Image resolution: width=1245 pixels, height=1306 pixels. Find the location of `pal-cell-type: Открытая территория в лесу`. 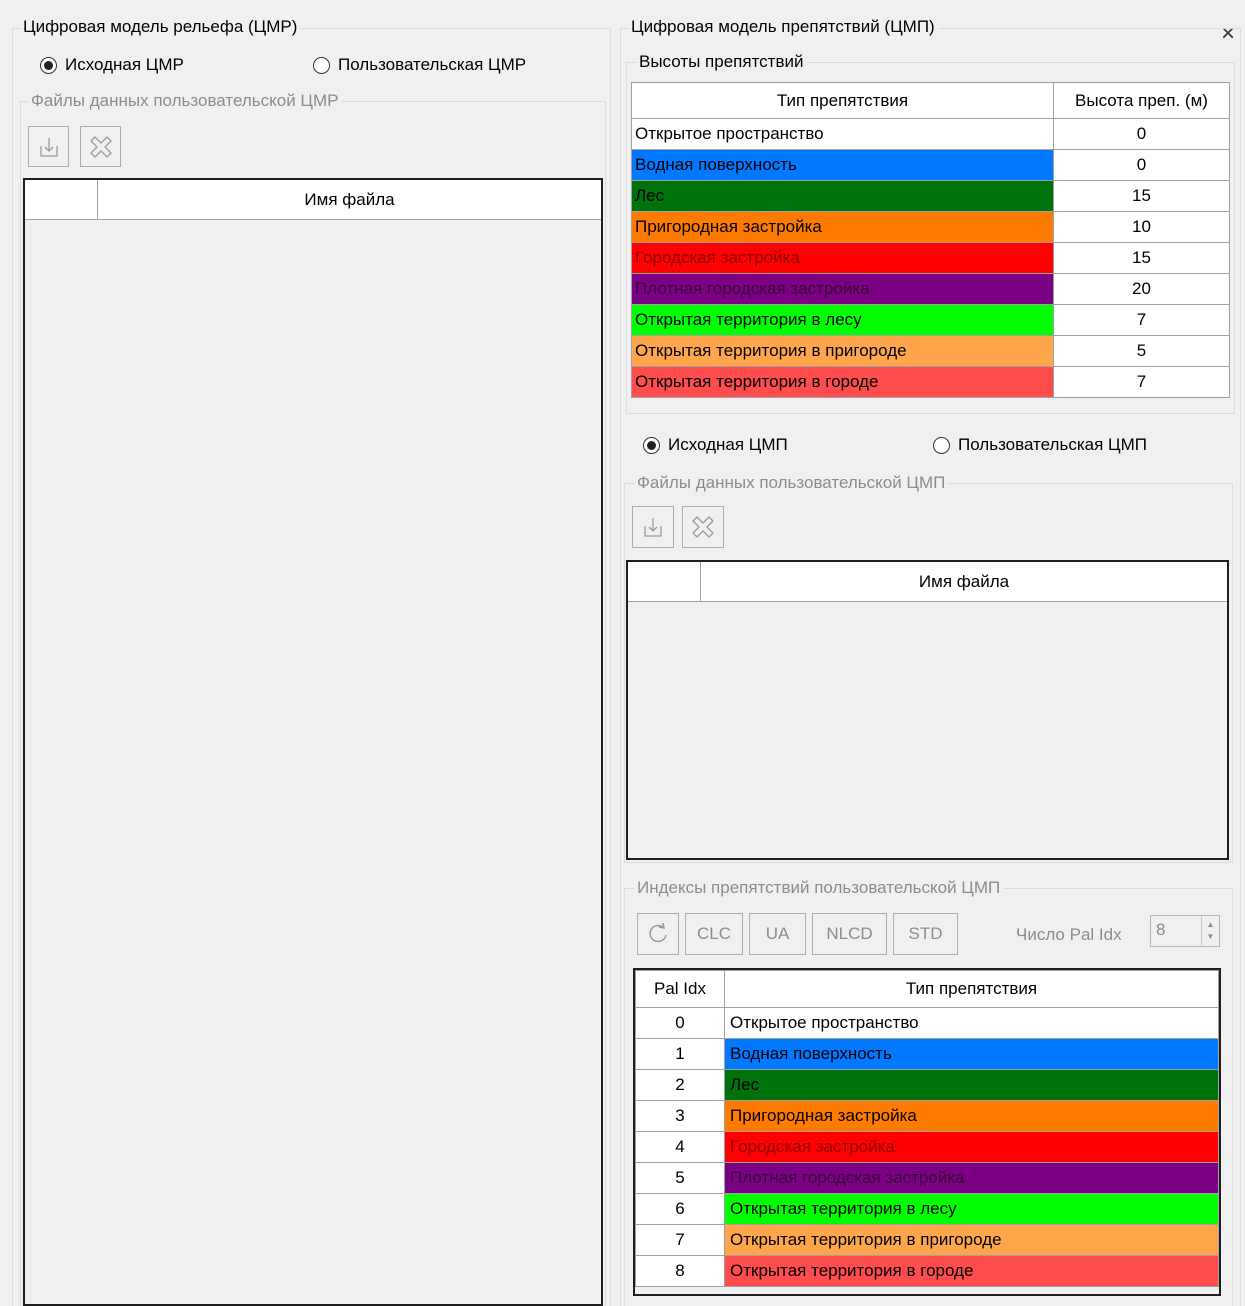

pal-cell-type: Открытая территория в лесу is located at coordinates (971, 1209).